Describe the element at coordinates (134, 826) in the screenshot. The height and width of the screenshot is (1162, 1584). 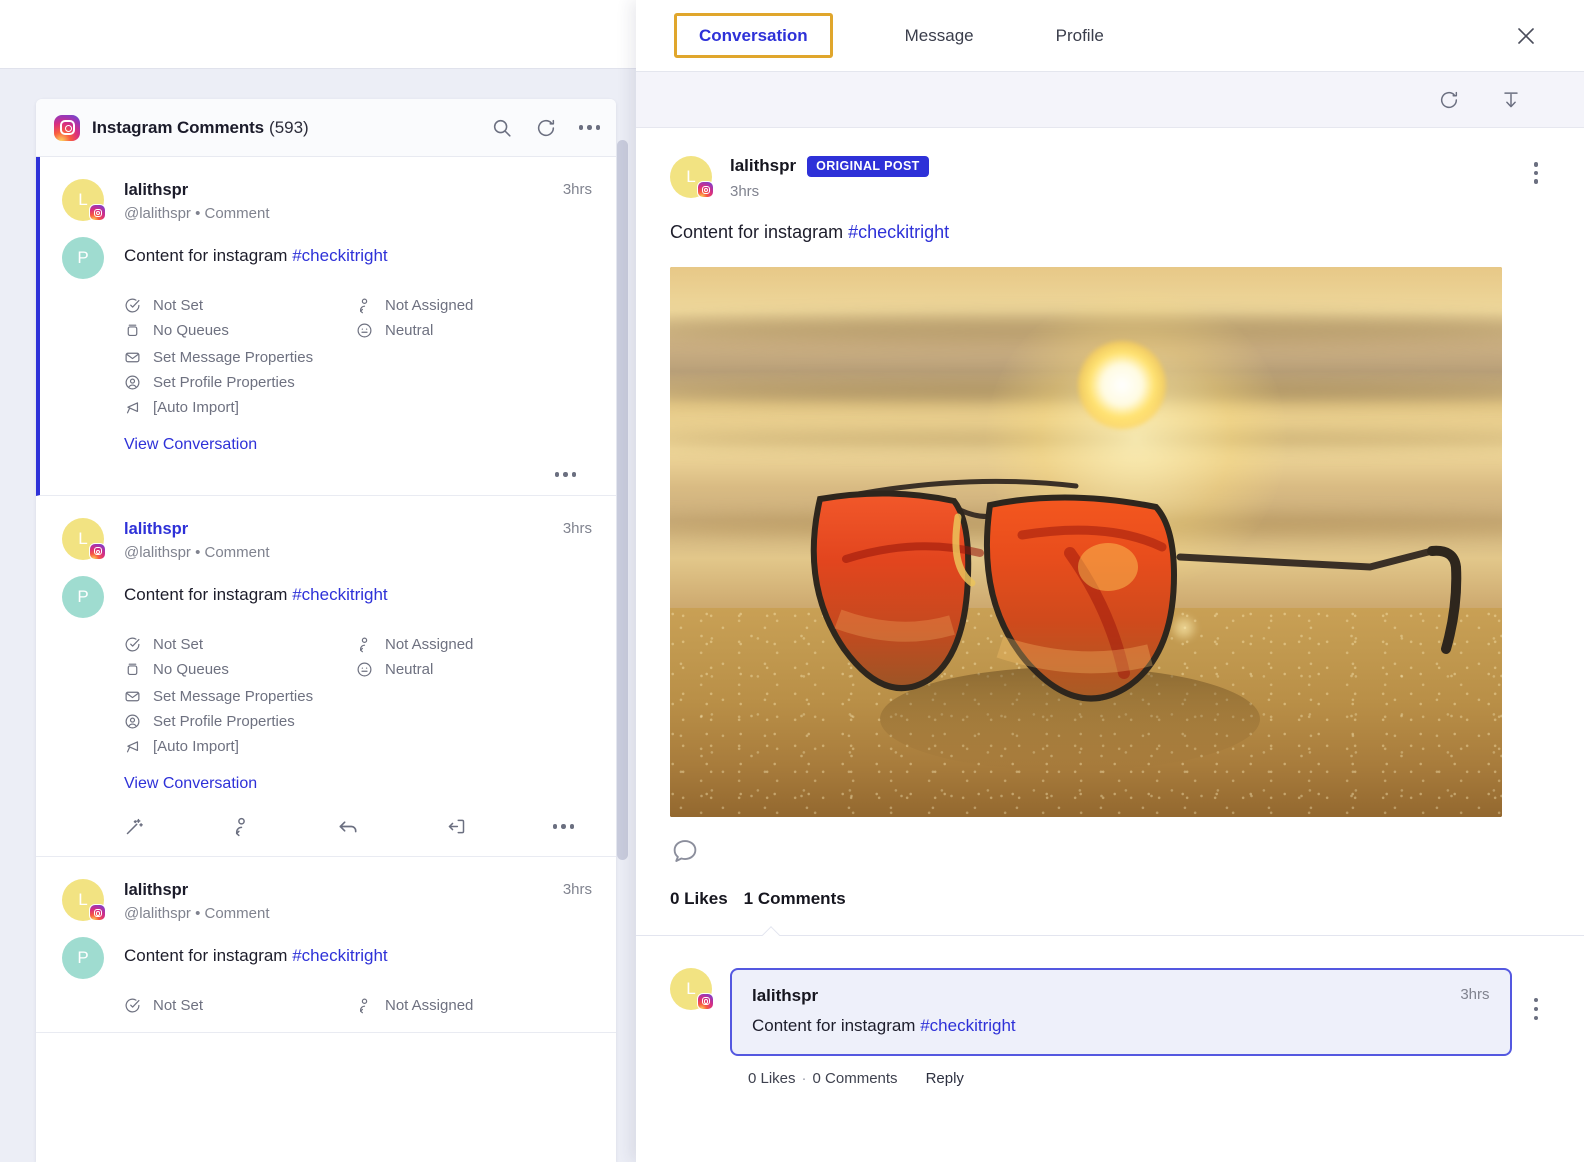
I see `magic-wand-icon` at that location.